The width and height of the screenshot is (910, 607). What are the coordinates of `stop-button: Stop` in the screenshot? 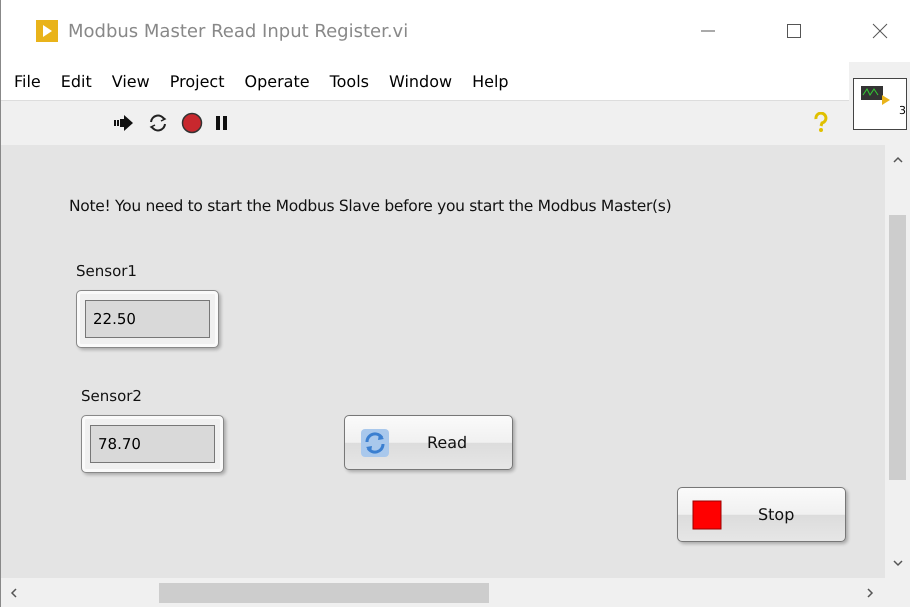 It's located at (761, 514).